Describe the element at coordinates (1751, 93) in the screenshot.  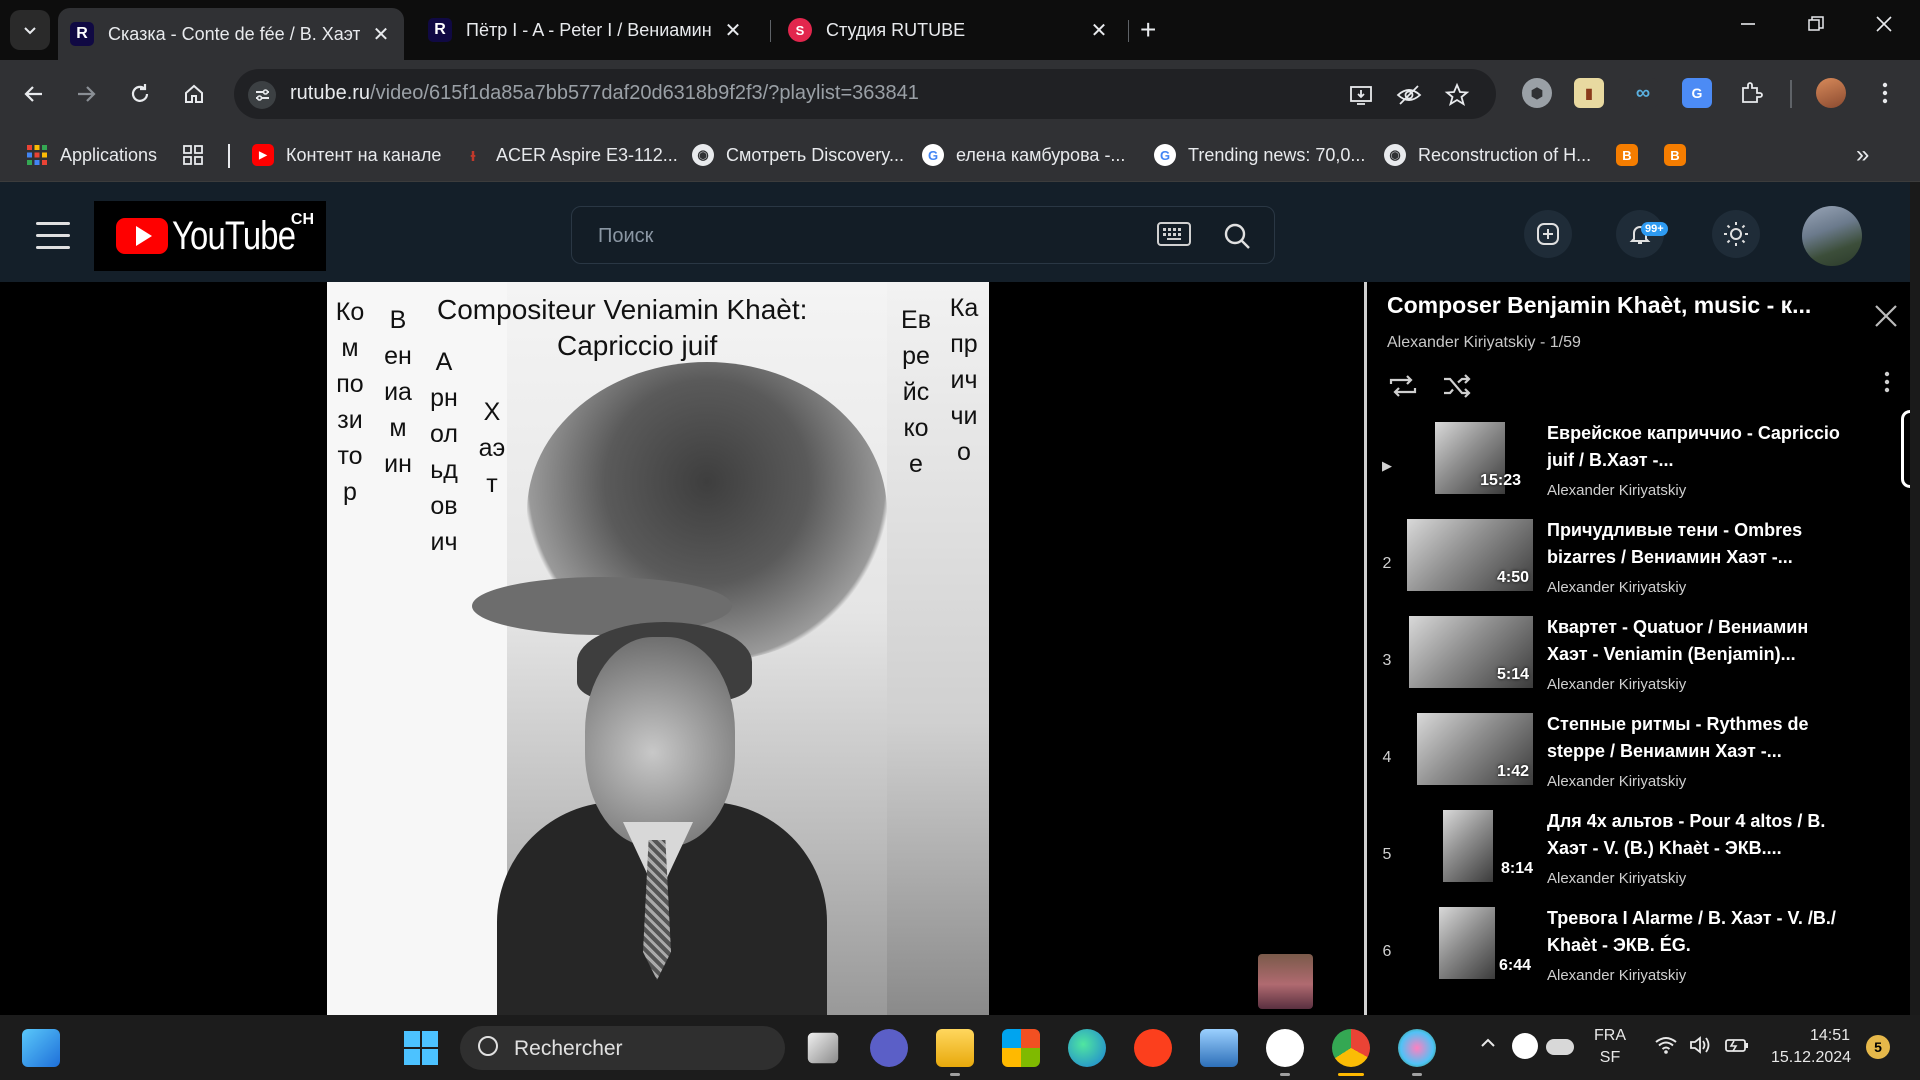
I see `extensions-puzzle-icon` at that location.